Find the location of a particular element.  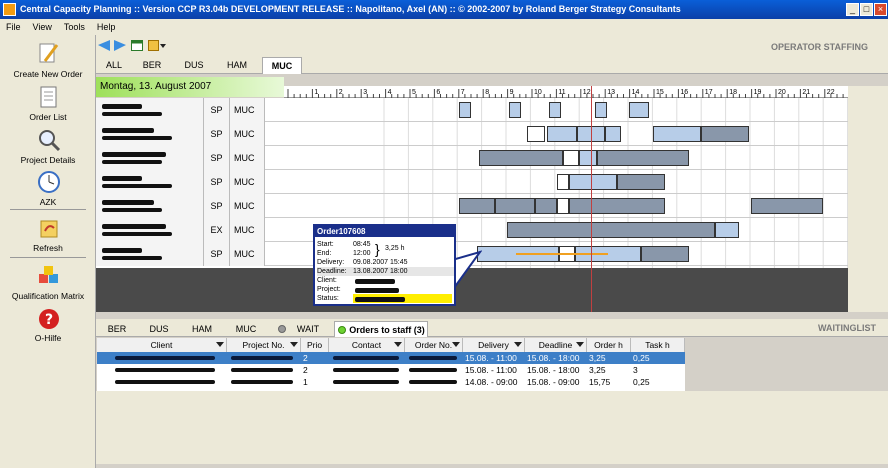

col-project-no: Project No. is located at coordinates (264, 345).